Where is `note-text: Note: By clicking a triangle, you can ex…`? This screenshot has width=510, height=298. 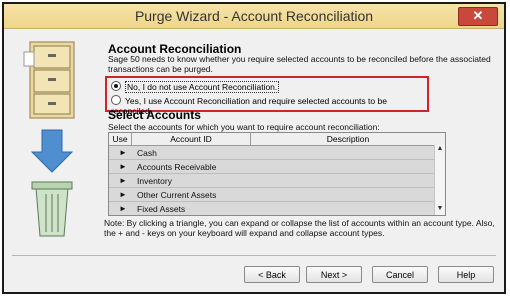 note-text: Note: By clicking a triangle, you can ex… is located at coordinates (299, 228).